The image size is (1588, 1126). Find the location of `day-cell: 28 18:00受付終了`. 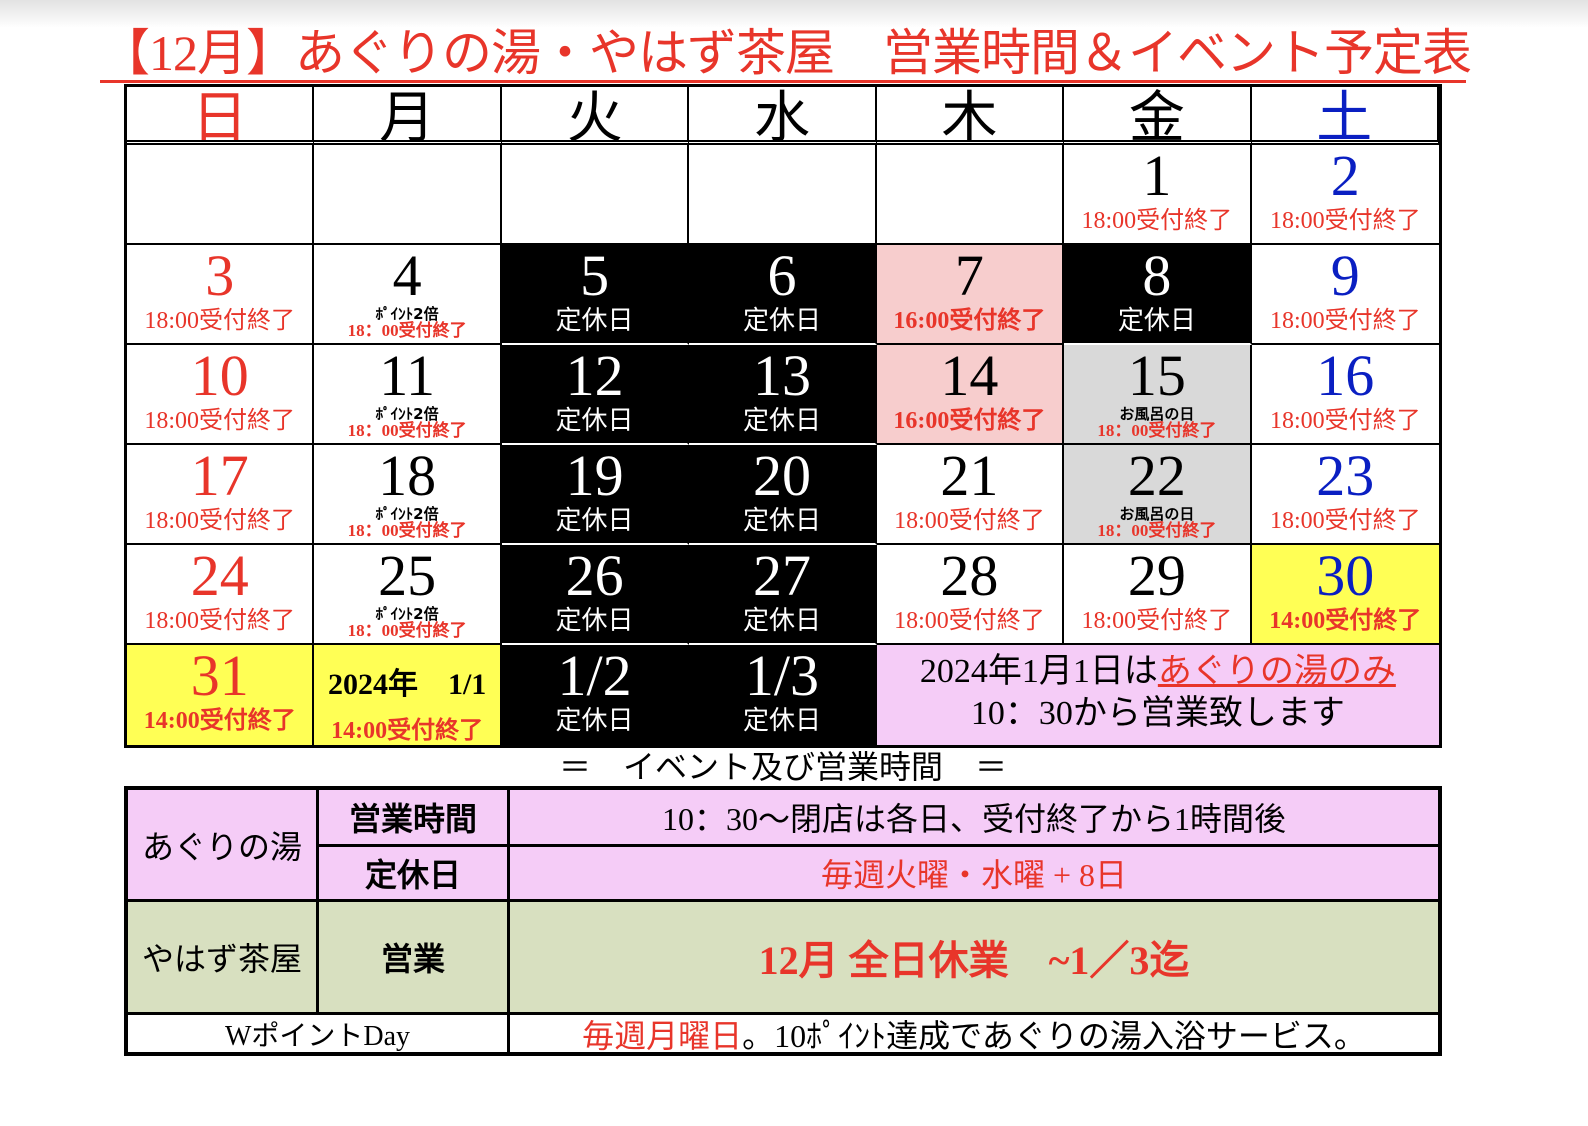

day-cell: 28 18:00受付終了 is located at coordinates (970, 595).